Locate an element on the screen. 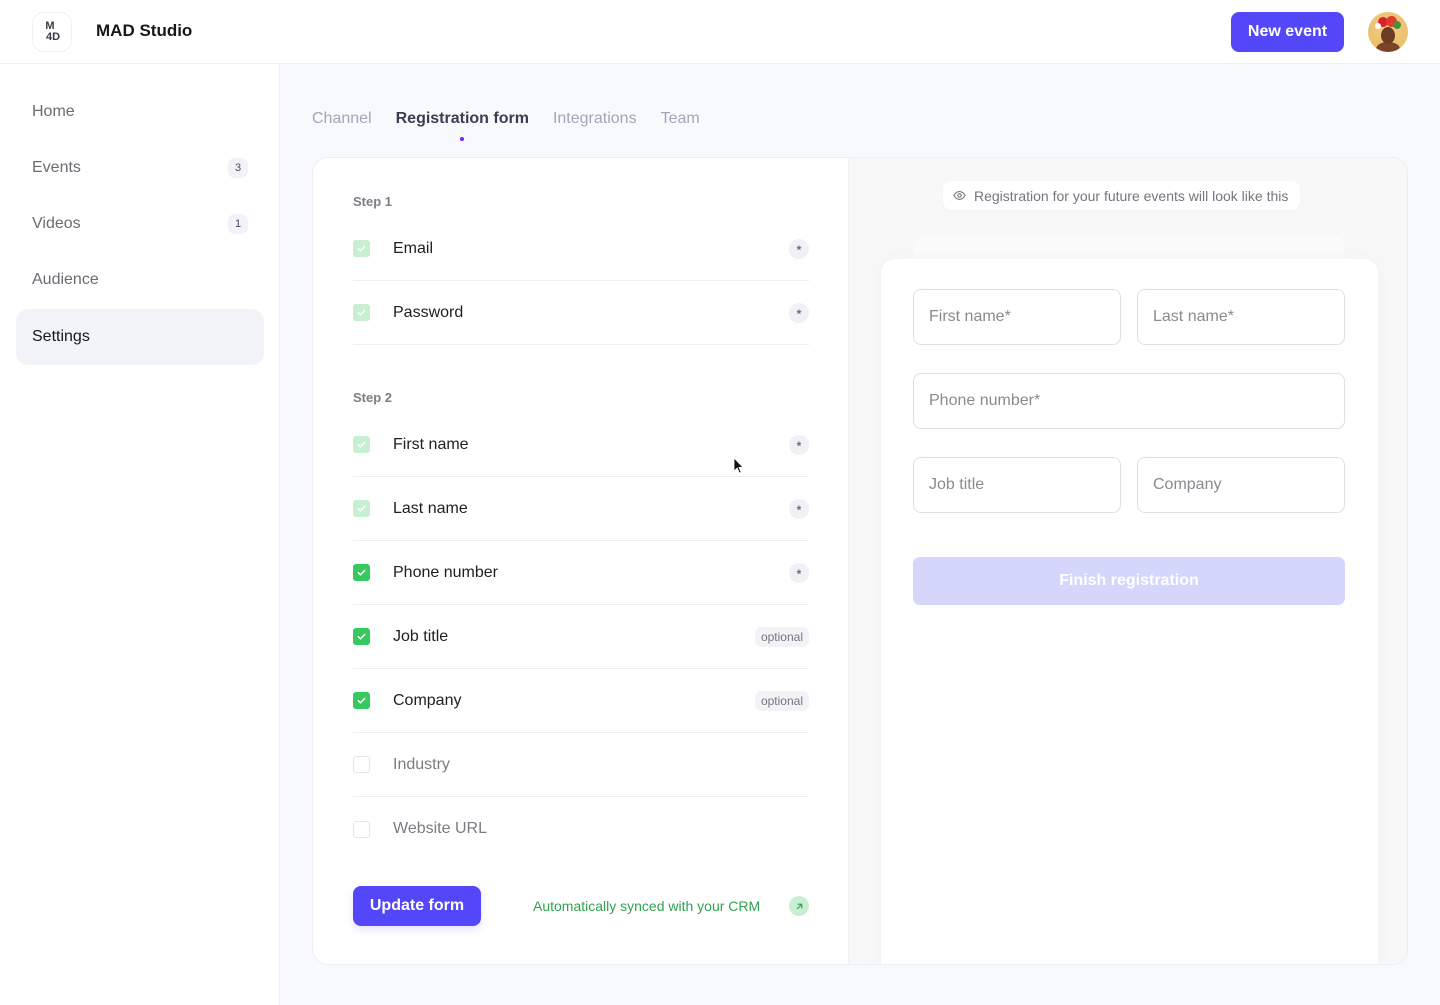 This screenshot has width=1440, height=1005. count-badge: 3 is located at coordinates (238, 168).